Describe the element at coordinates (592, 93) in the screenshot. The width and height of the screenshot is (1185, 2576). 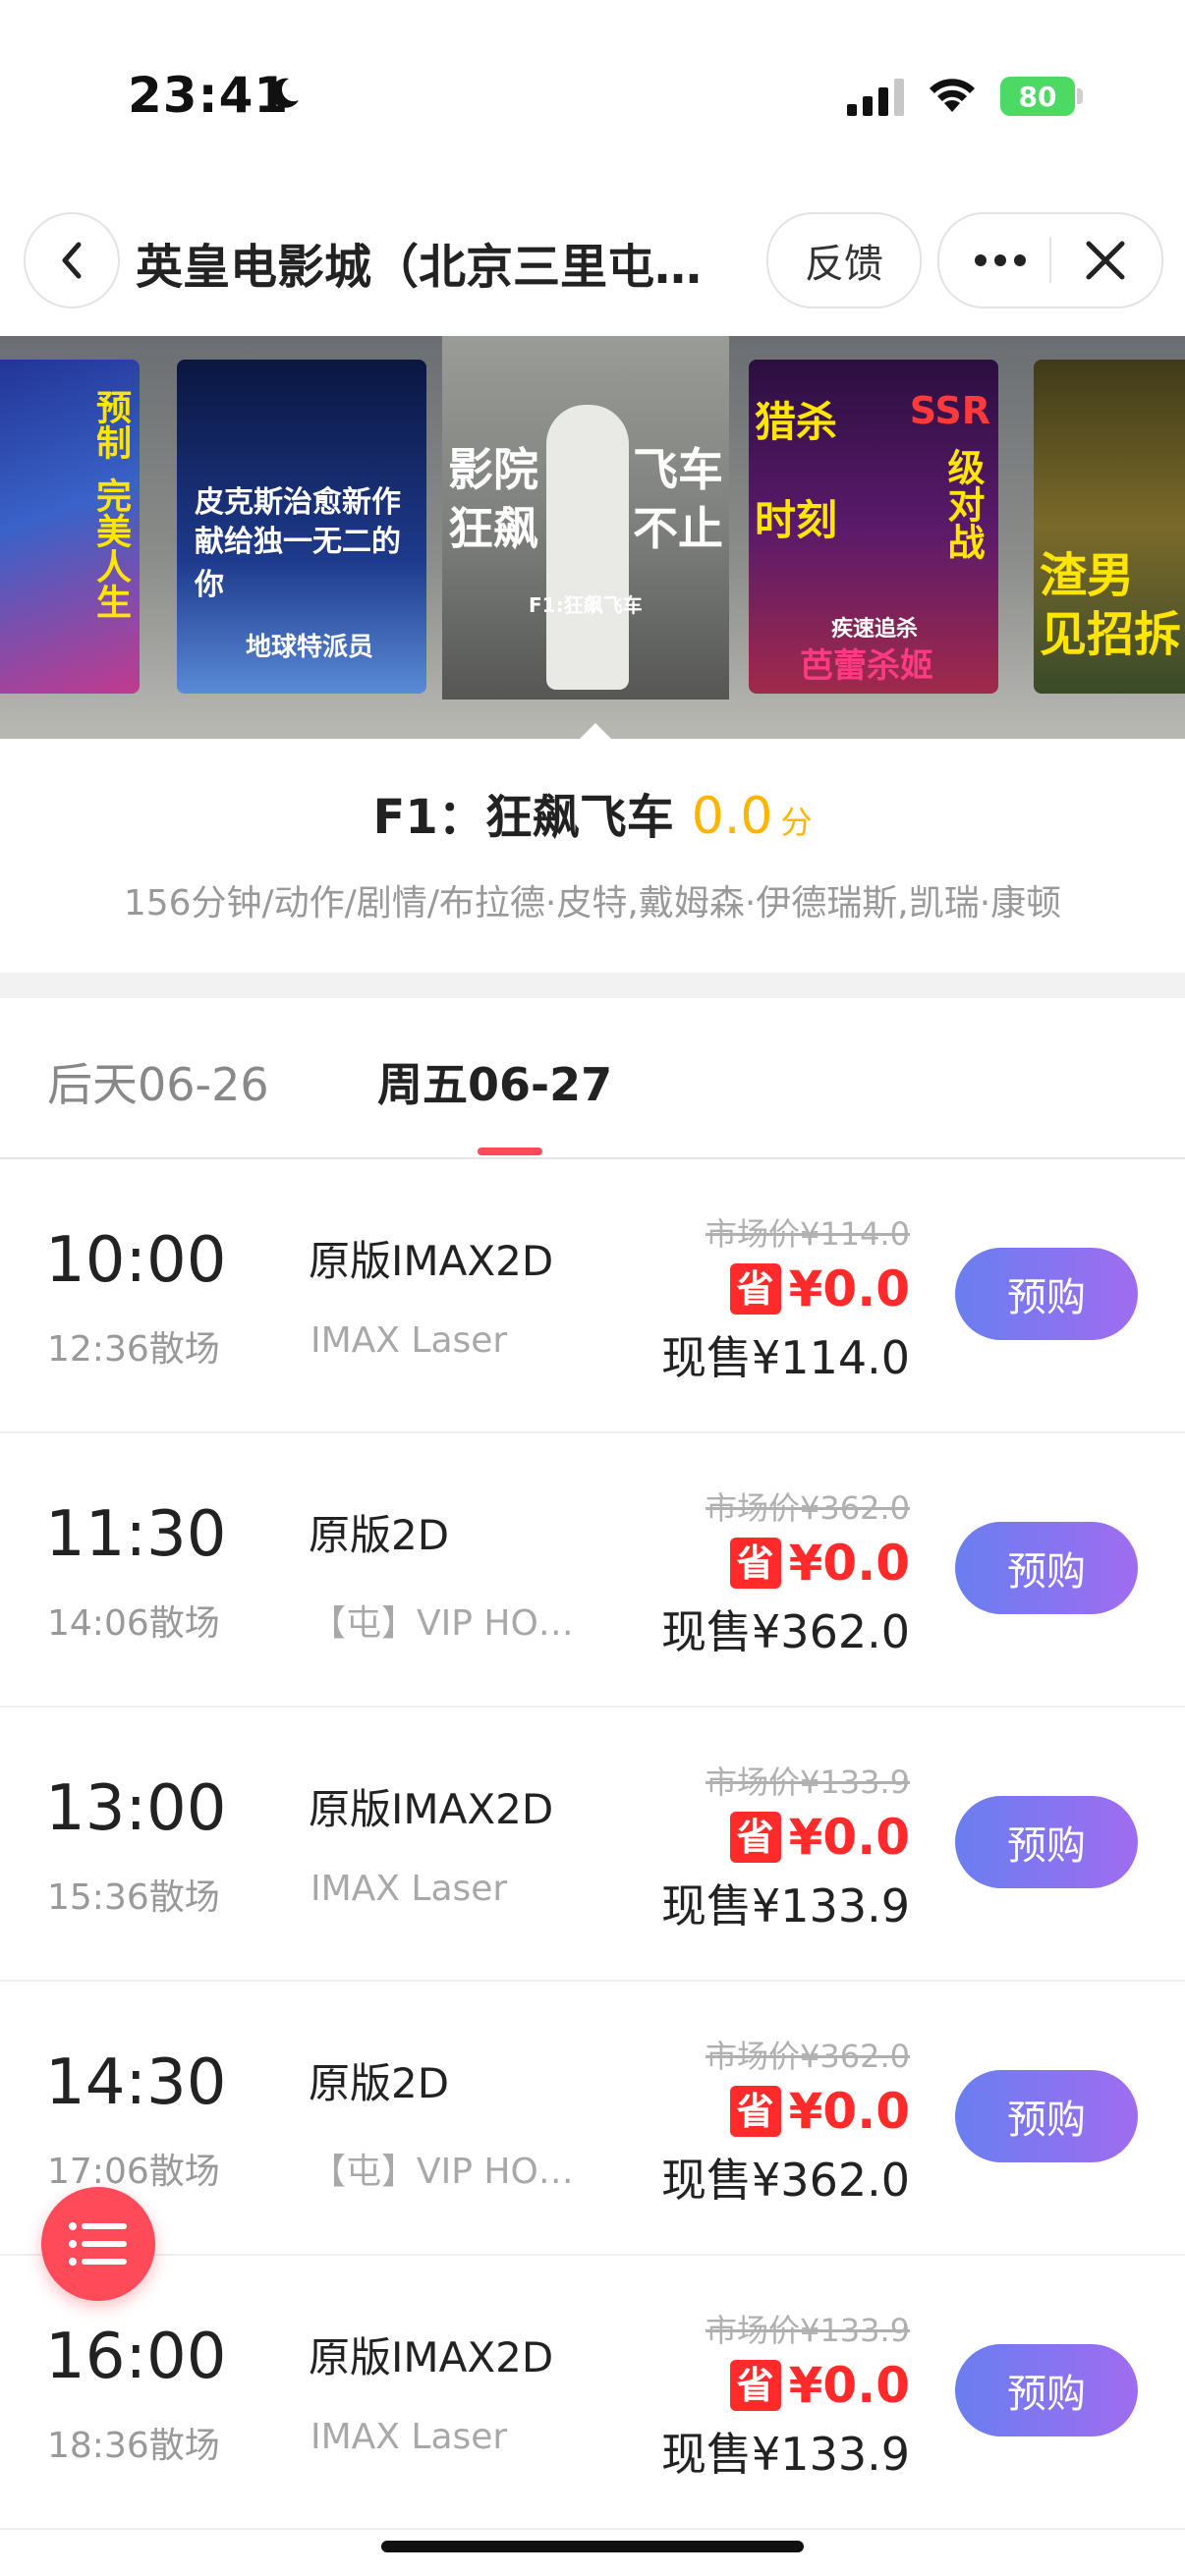
I see `status-bar: 23:41 80` at that location.